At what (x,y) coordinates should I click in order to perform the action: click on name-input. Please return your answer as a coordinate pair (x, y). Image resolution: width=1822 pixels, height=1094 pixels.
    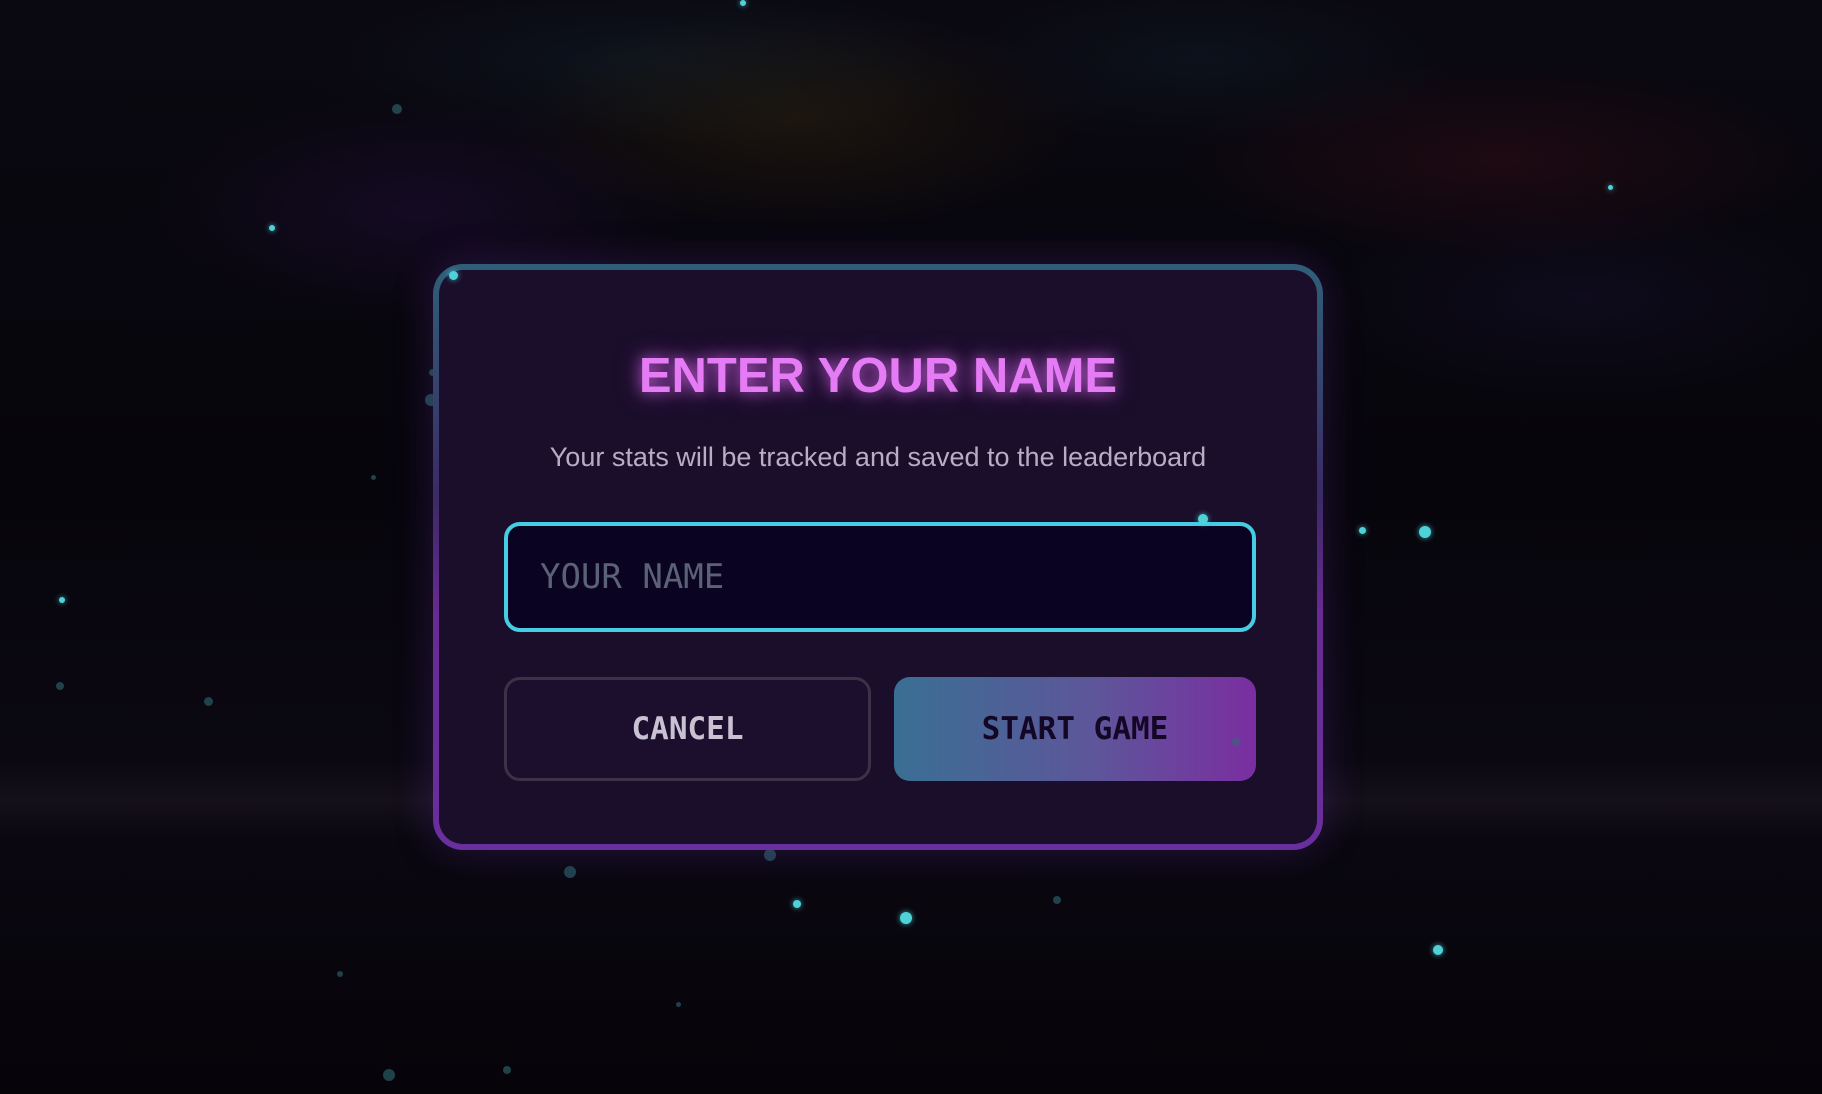
    Looking at the image, I should click on (880, 577).